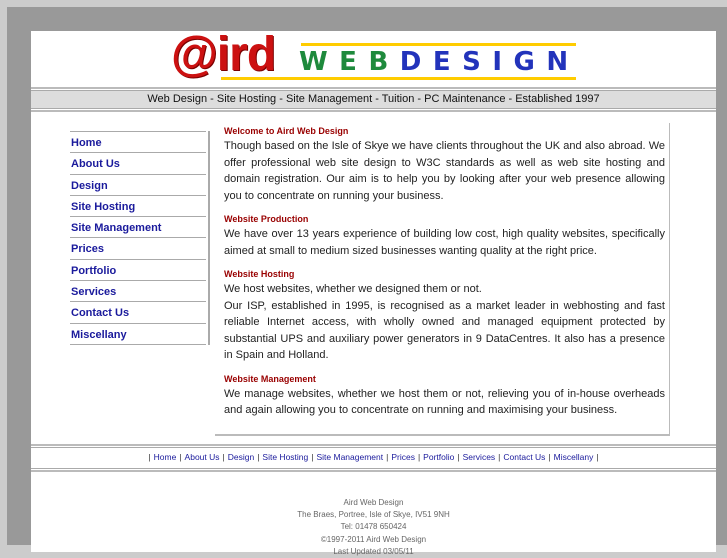 The image size is (727, 558). Describe the element at coordinates (223, 54) in the screenshot. I see `logo-aird-text: @ird` at that location.